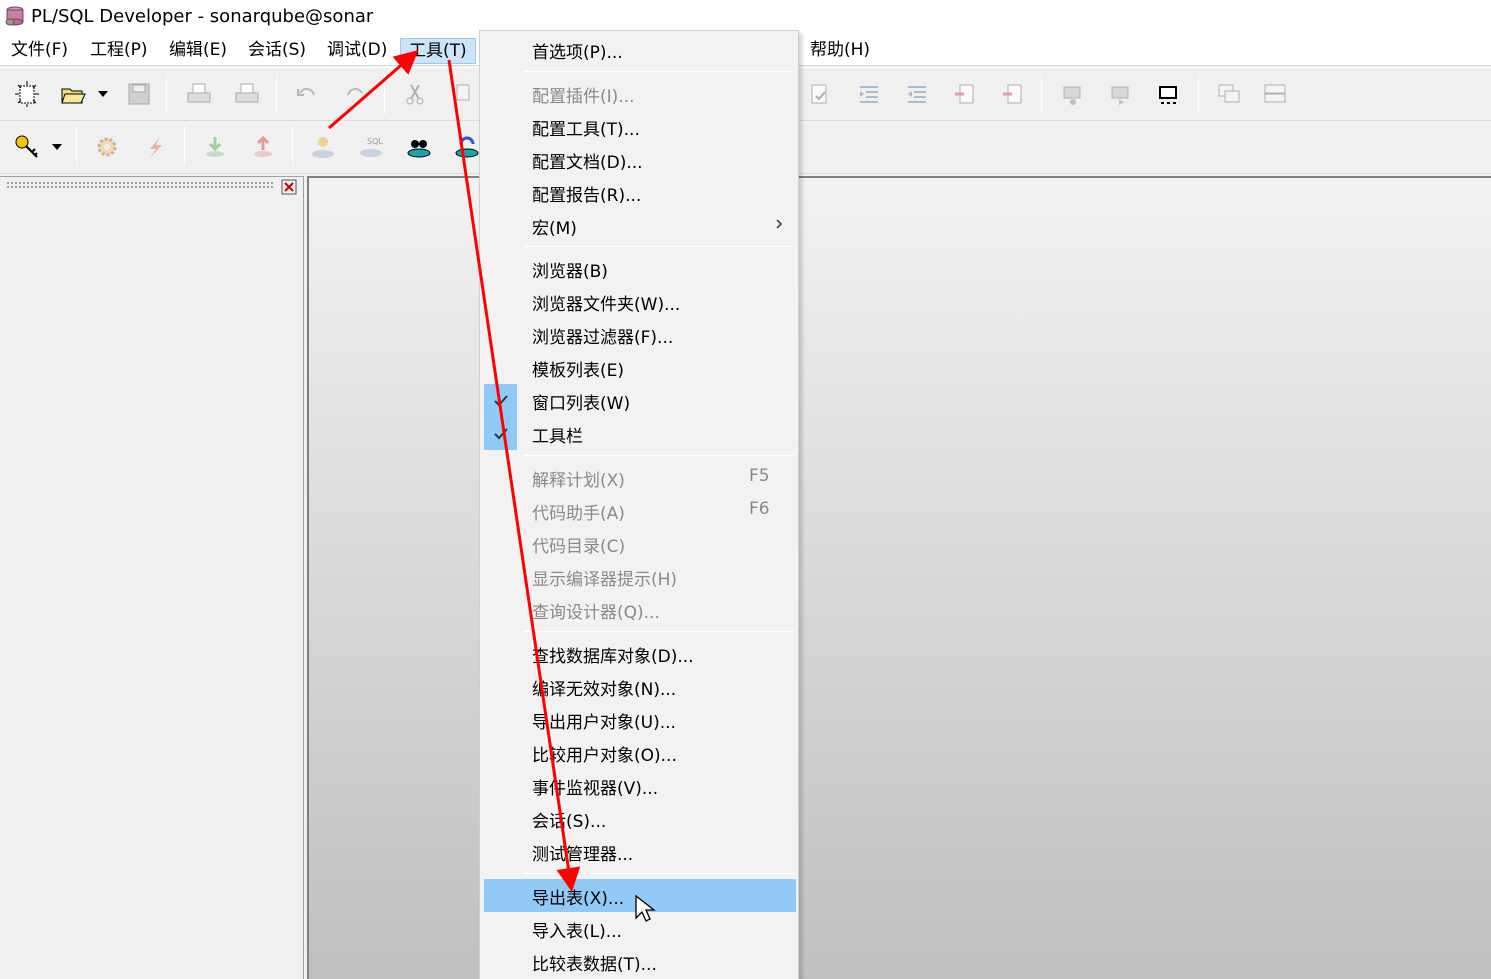 The width and height of the screenshot is (1491, 979). I want to click on logon-dropdown-button, so click(57, 147).